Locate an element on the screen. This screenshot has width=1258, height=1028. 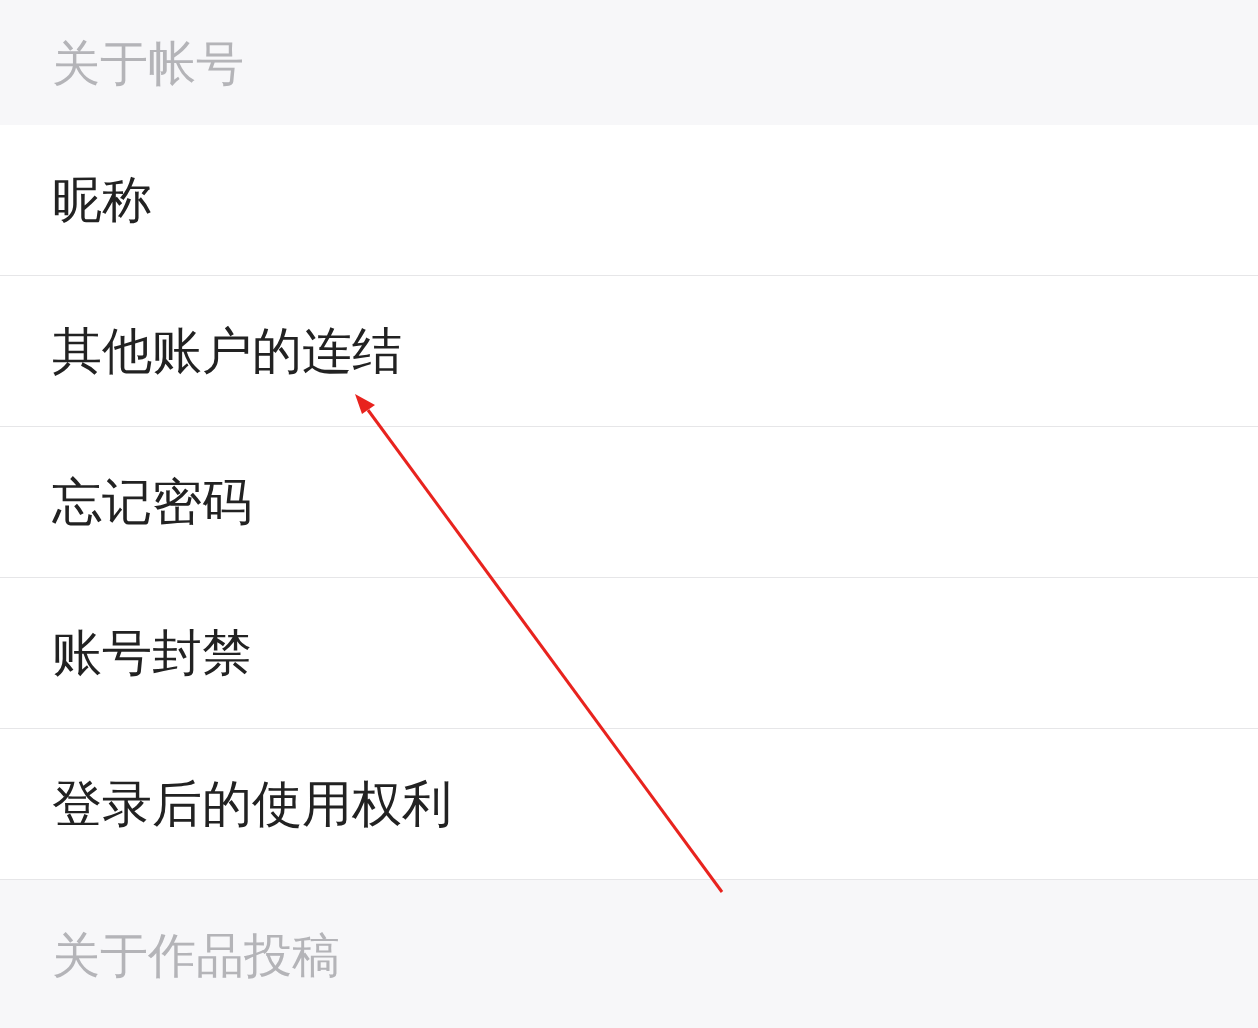
row-label: 忘记密码 is located at coordinates (152, 502).